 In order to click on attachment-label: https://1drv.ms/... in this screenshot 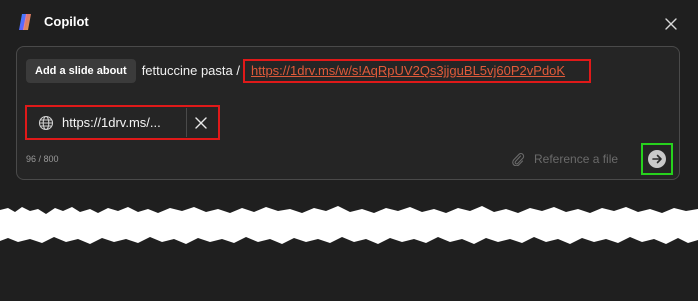, I will do `click(111, 122)`.